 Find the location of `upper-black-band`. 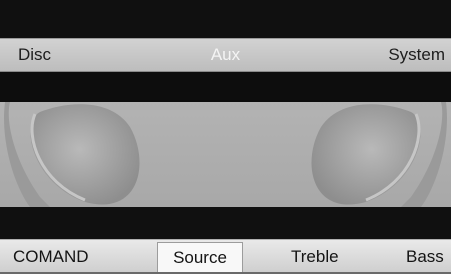

upper-black-band is located at coordinates (225, 87).